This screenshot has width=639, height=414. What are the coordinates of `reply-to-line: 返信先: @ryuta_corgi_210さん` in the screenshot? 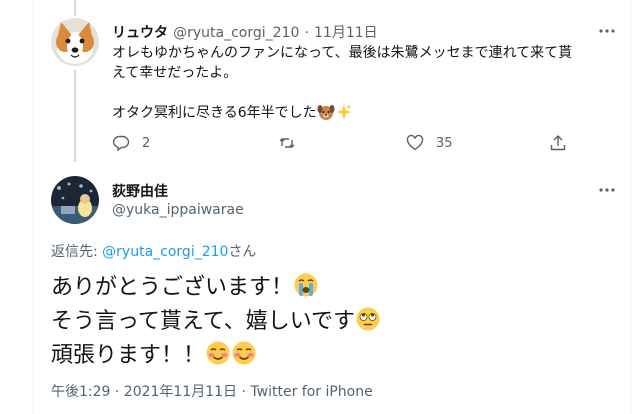 It's located at (153, 251).